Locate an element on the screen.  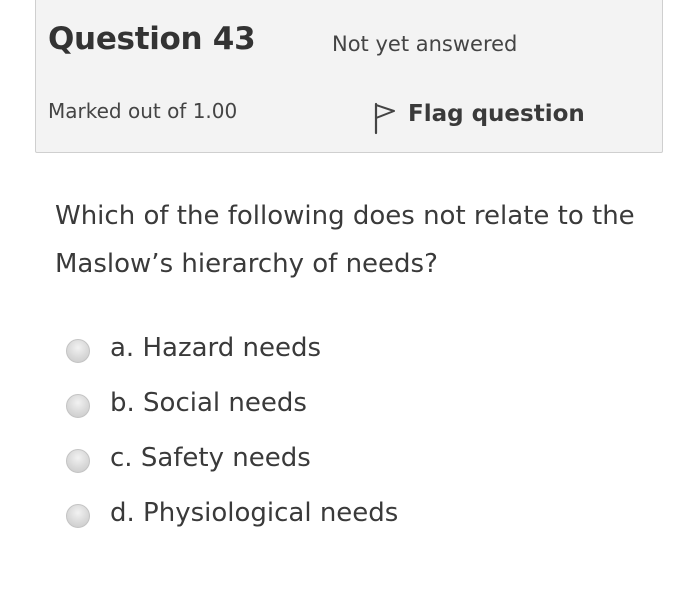
answer-option-c: c. Safety needs is located at coordinates (232, 457).